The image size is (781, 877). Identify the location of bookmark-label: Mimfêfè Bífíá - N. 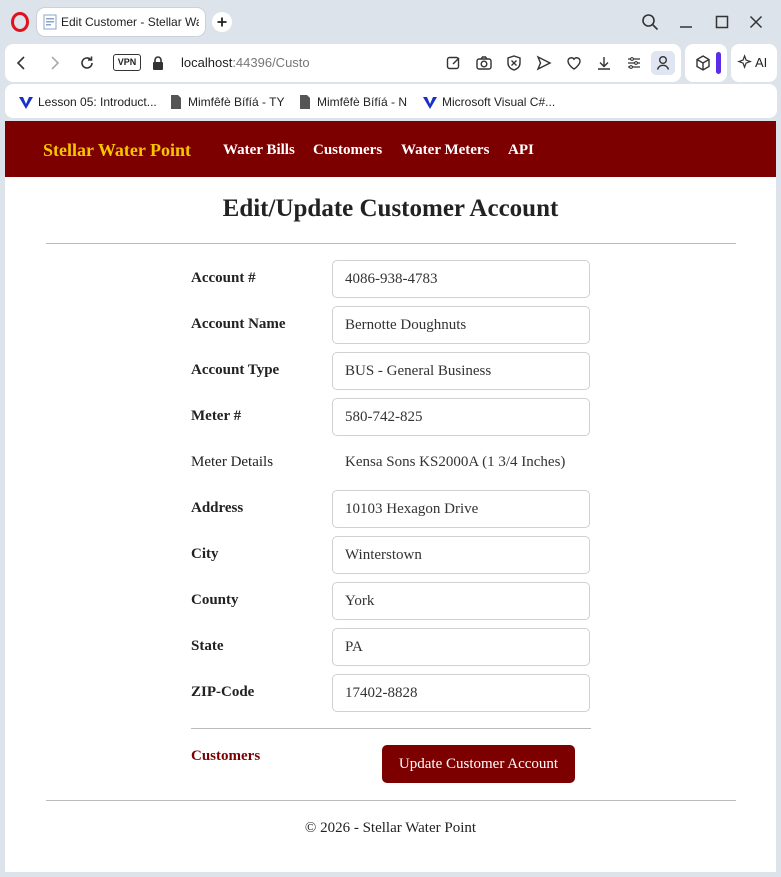
(362, 102).